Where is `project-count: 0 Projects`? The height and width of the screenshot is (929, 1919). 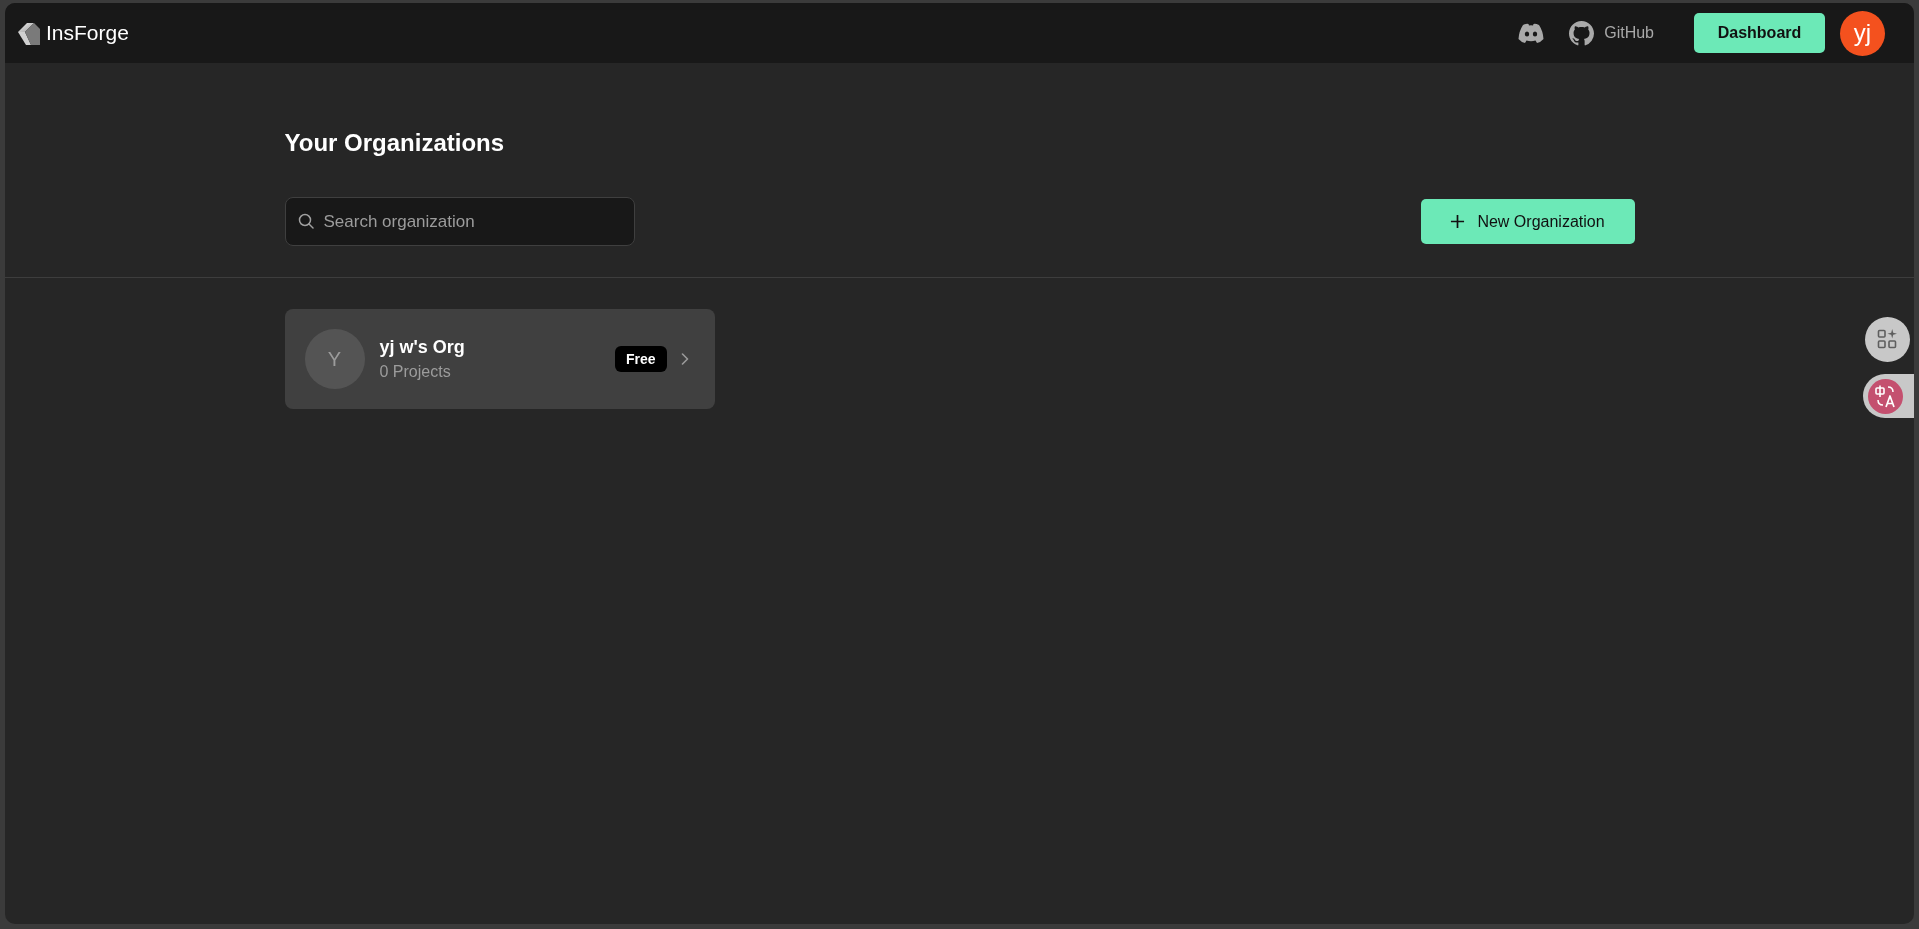 project-count: 0 Projects is located at coordinates (415, 372).